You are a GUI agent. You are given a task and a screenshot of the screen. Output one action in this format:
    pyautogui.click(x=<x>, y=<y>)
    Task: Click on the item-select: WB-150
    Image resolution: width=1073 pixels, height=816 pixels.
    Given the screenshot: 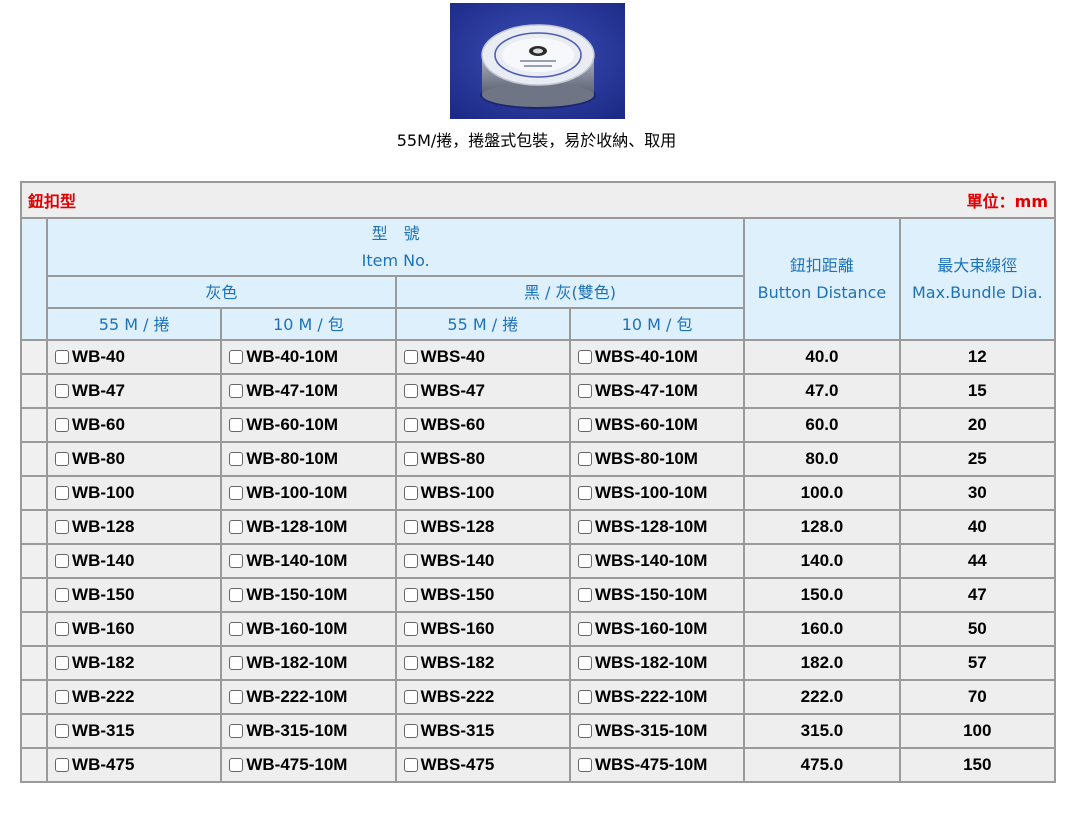 What is the action you would take?
    pyautogui.click(x=134, y=595)
    